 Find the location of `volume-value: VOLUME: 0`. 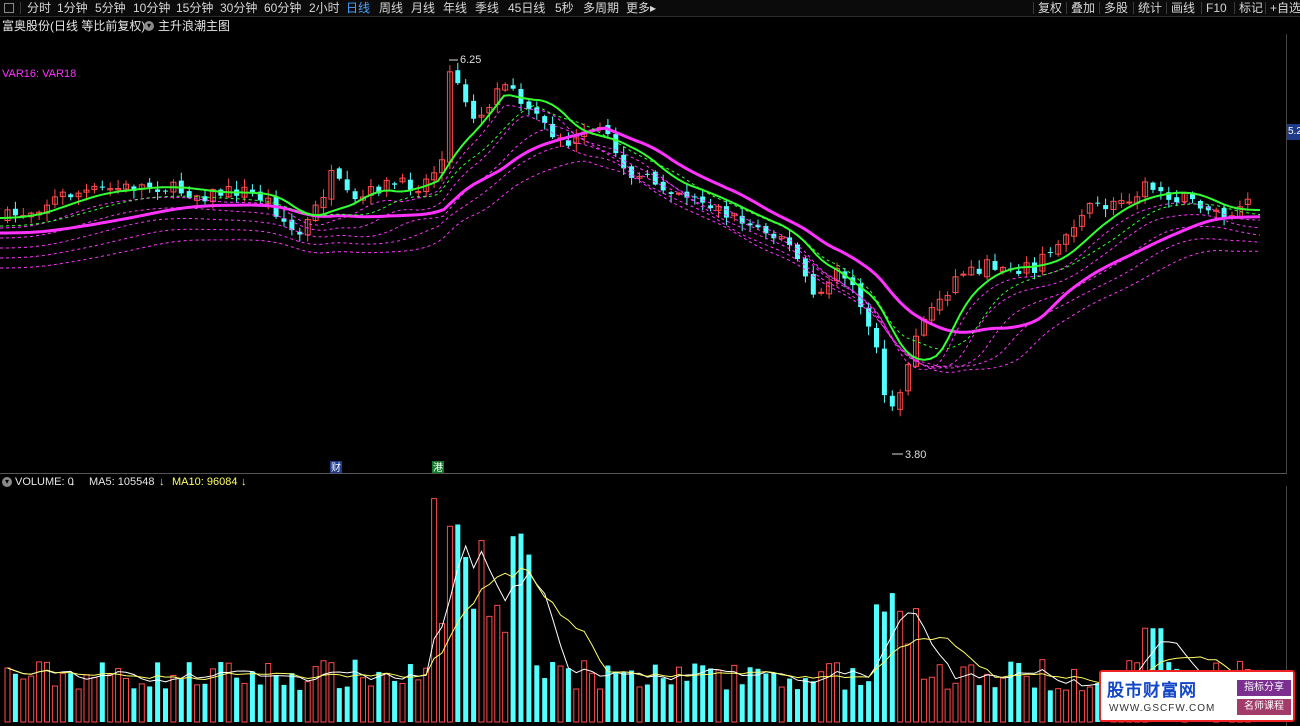

volume-value: VOLUME: 0 is located at coordinates (44, 482).